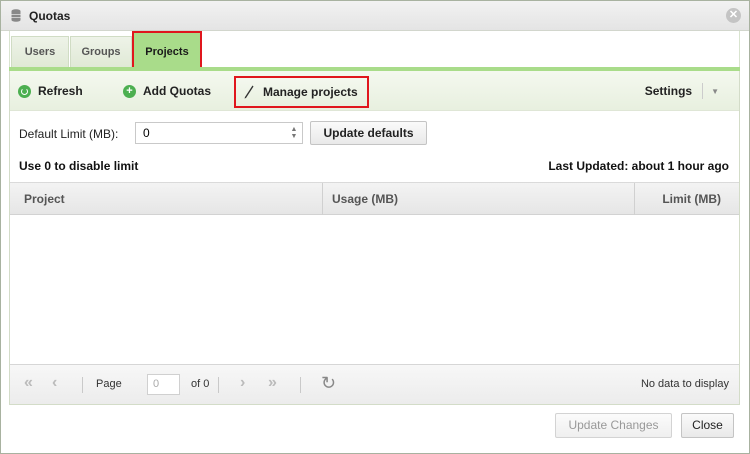  What do you see at coordinates (54, 383) in the screenshot?
I see `previous-page-icon: ‹` at bounding box center [54, 383].